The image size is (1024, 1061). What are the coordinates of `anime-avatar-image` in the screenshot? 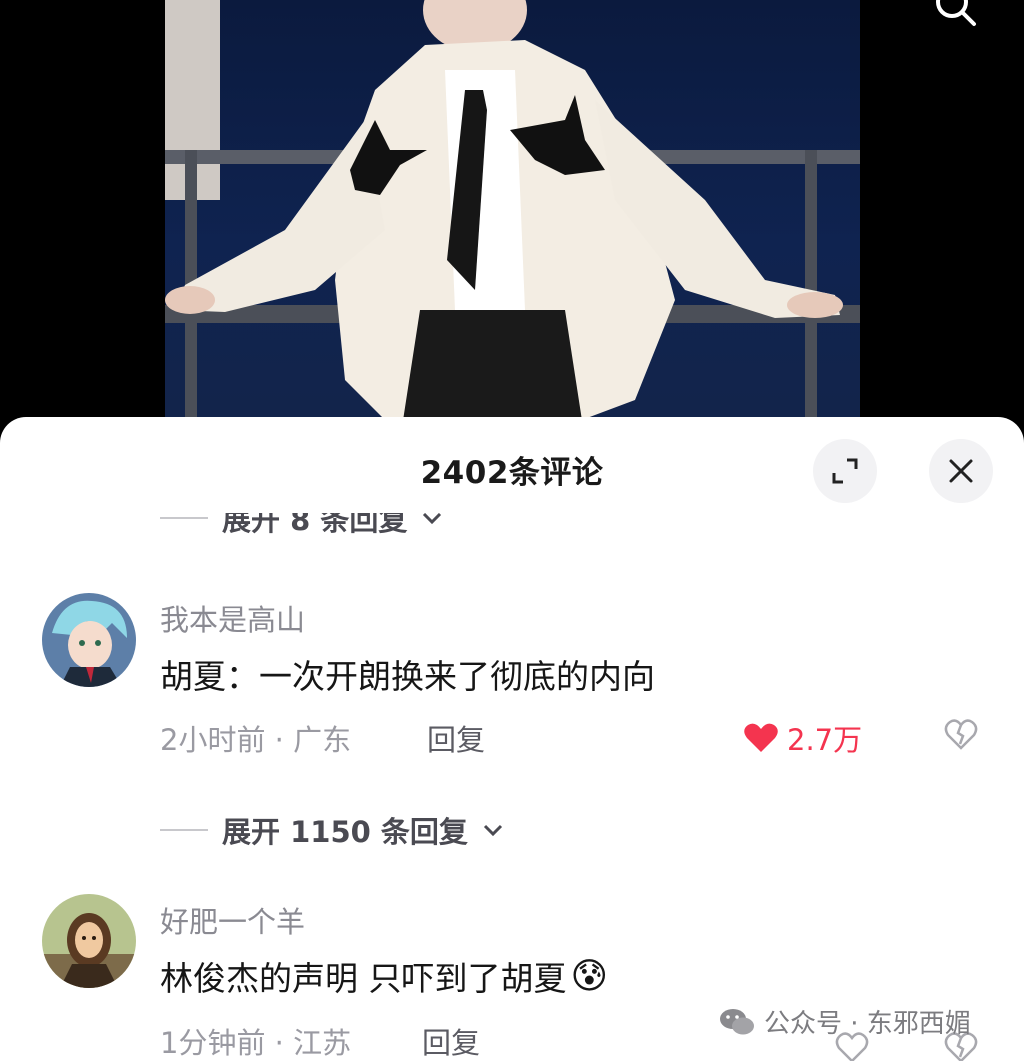 It's located at (89, 640).